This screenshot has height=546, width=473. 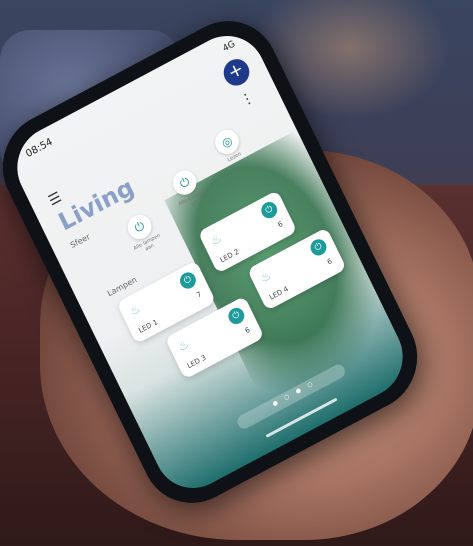 What do you see at coordinates (148, 326) in the screenshot?
I see `light-label: LED 1` at bounding box center [148, 326].